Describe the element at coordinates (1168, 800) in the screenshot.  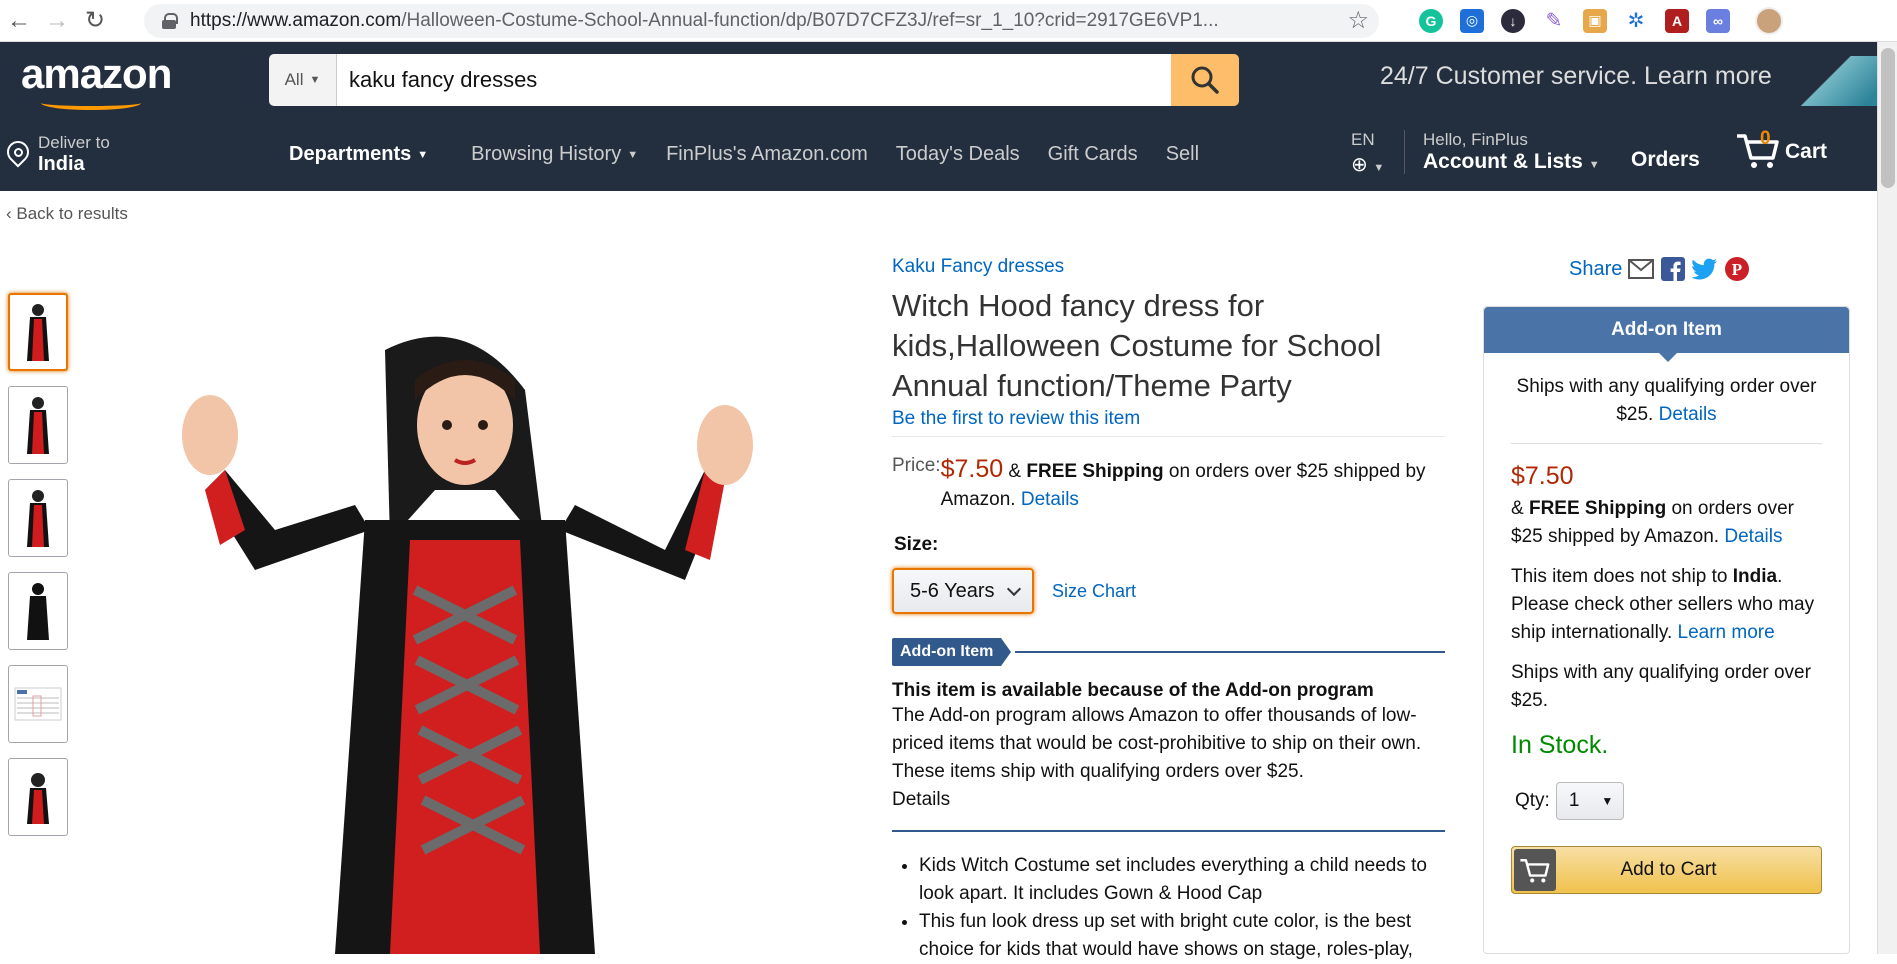
I see `addon-details-link: Details` at that location.